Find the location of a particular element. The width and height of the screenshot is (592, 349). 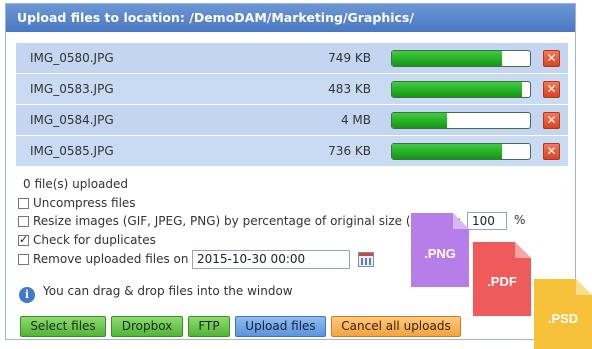

remove-label: Remove uploaded files on is located at coordinates (111, 259).